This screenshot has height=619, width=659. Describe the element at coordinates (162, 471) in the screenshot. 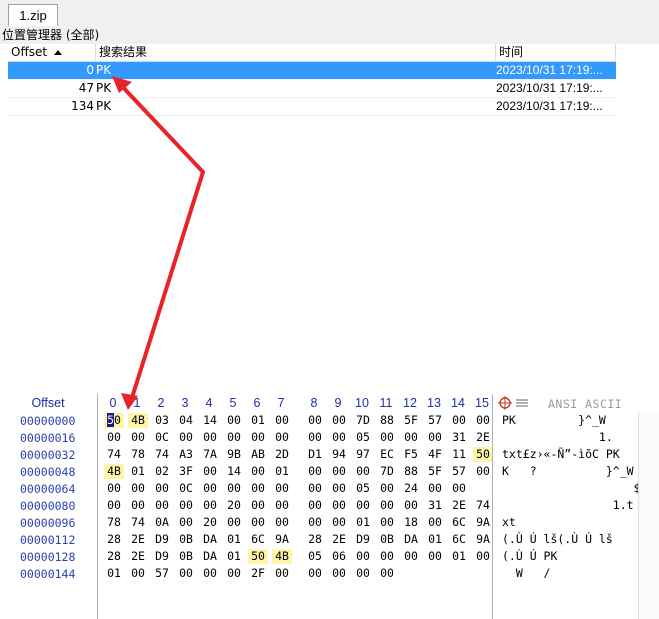

I see `hex-byte: 02` at that location.